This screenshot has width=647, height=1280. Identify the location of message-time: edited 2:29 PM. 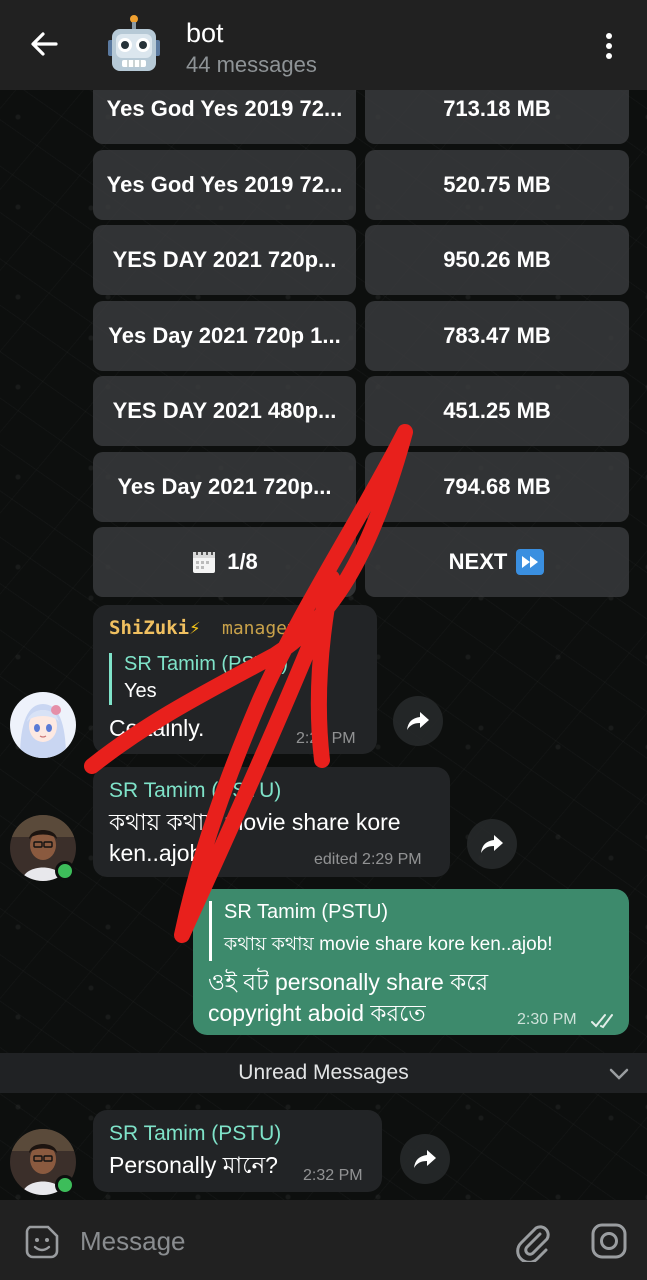
(368, 859).